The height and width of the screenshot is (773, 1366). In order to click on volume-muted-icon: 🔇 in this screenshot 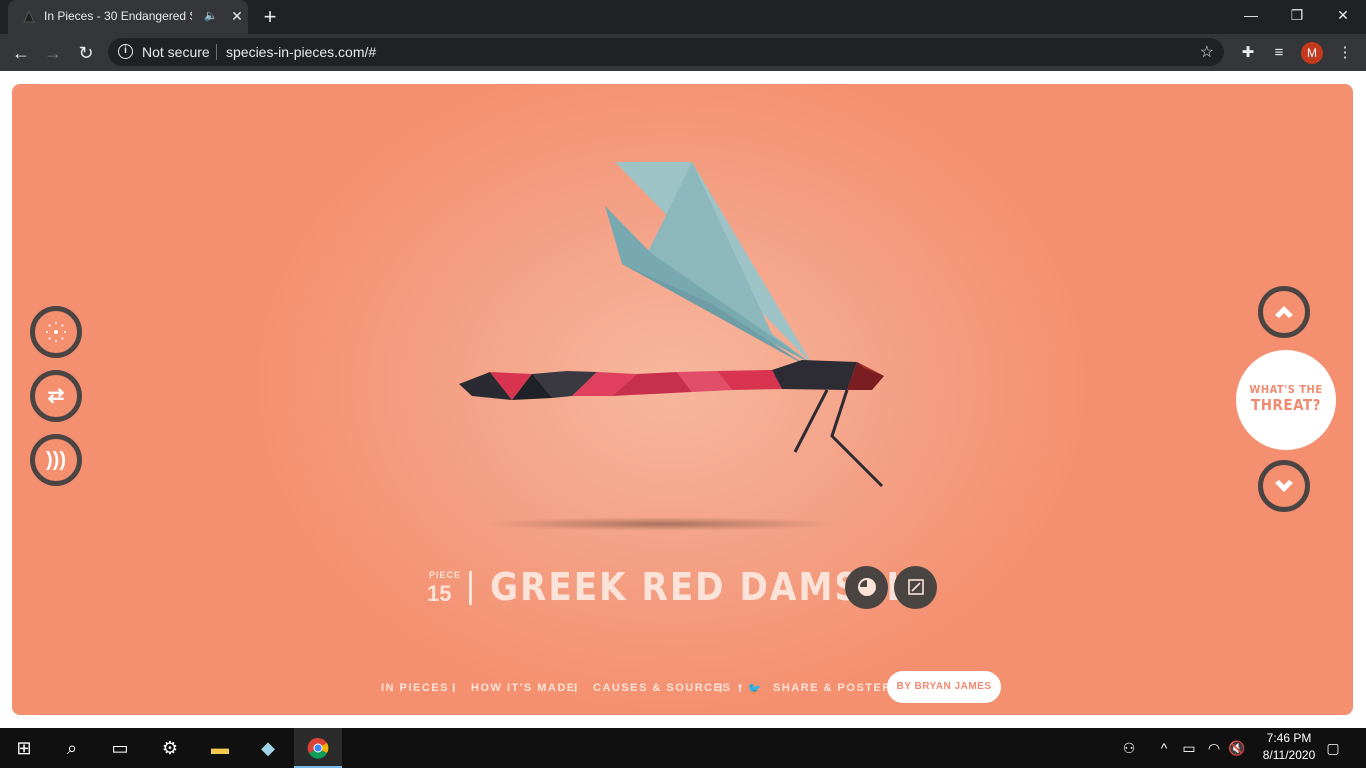, I will do `click(1237, 748)`.